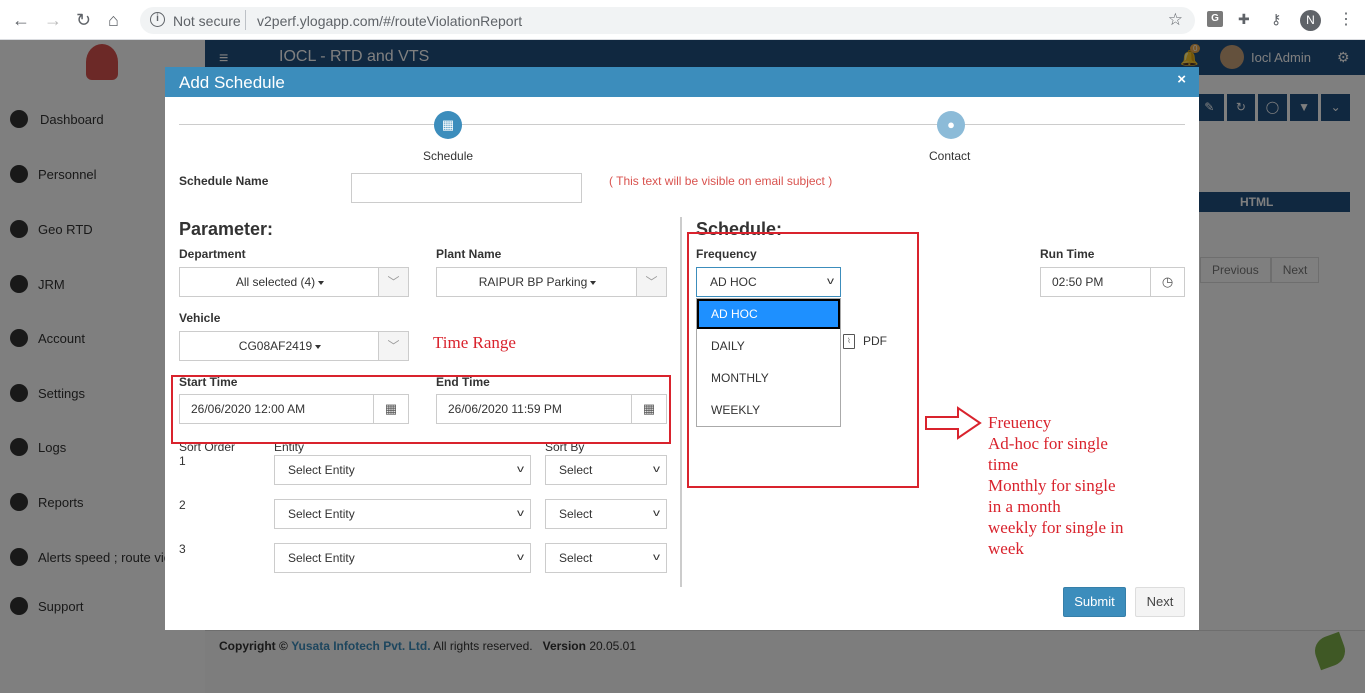 The image size is (1365, 693). I want to click on schedule-name-label: Schedule Name, so click(224, 181).